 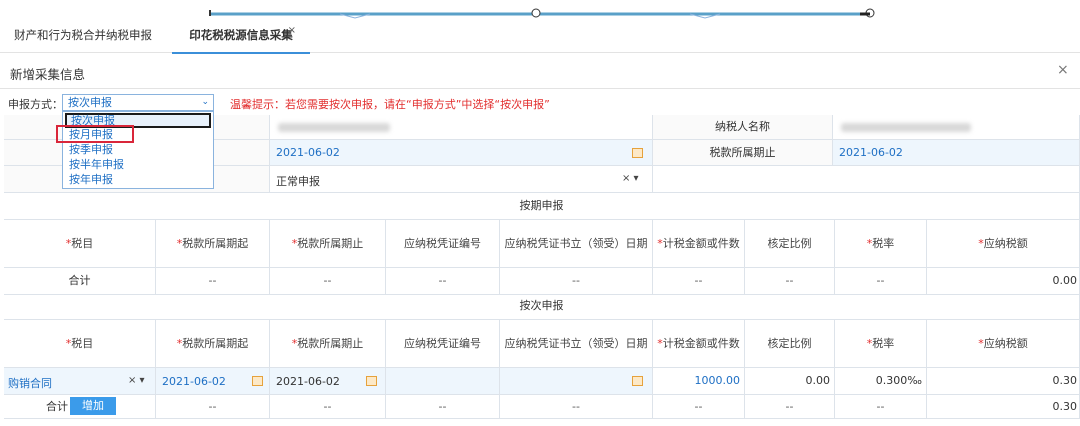 I want to click on per-time-section-title: 按次申报, so click(x=542, y=306).